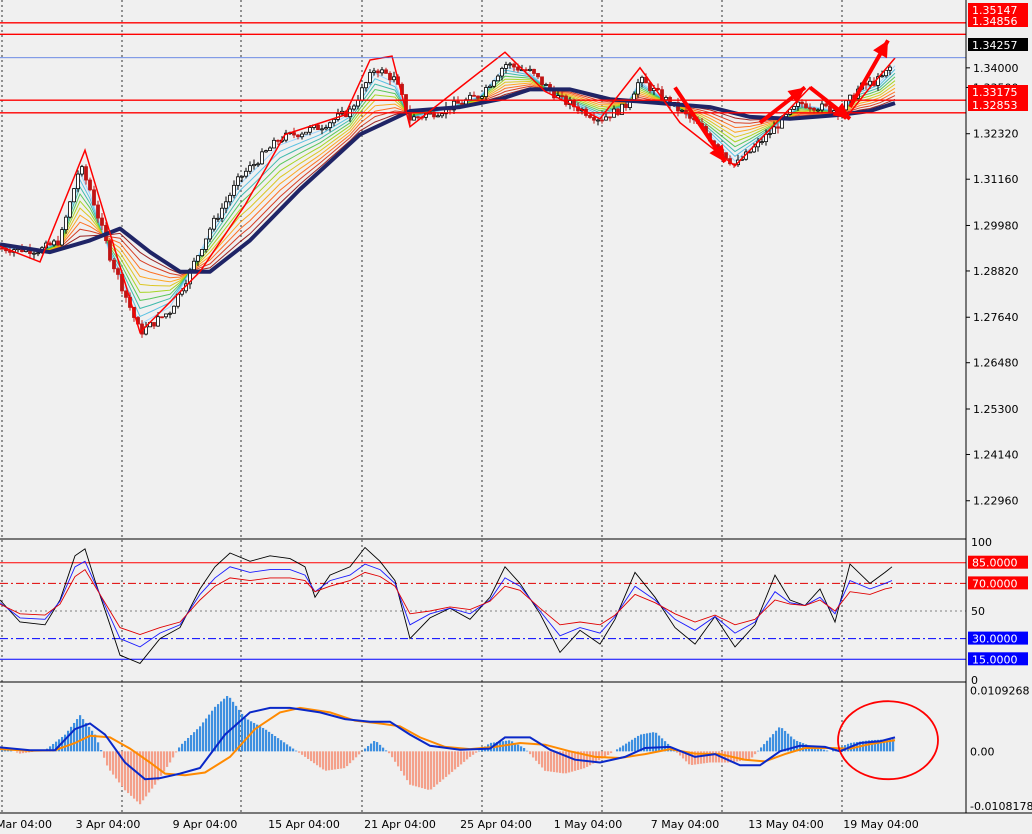 Image resolution: width=1032 pixels, height=834 pixels. Describe the element at coordinates (996, 501) in the screenshot. I see `price-tick-label: 1.22960` at that location.